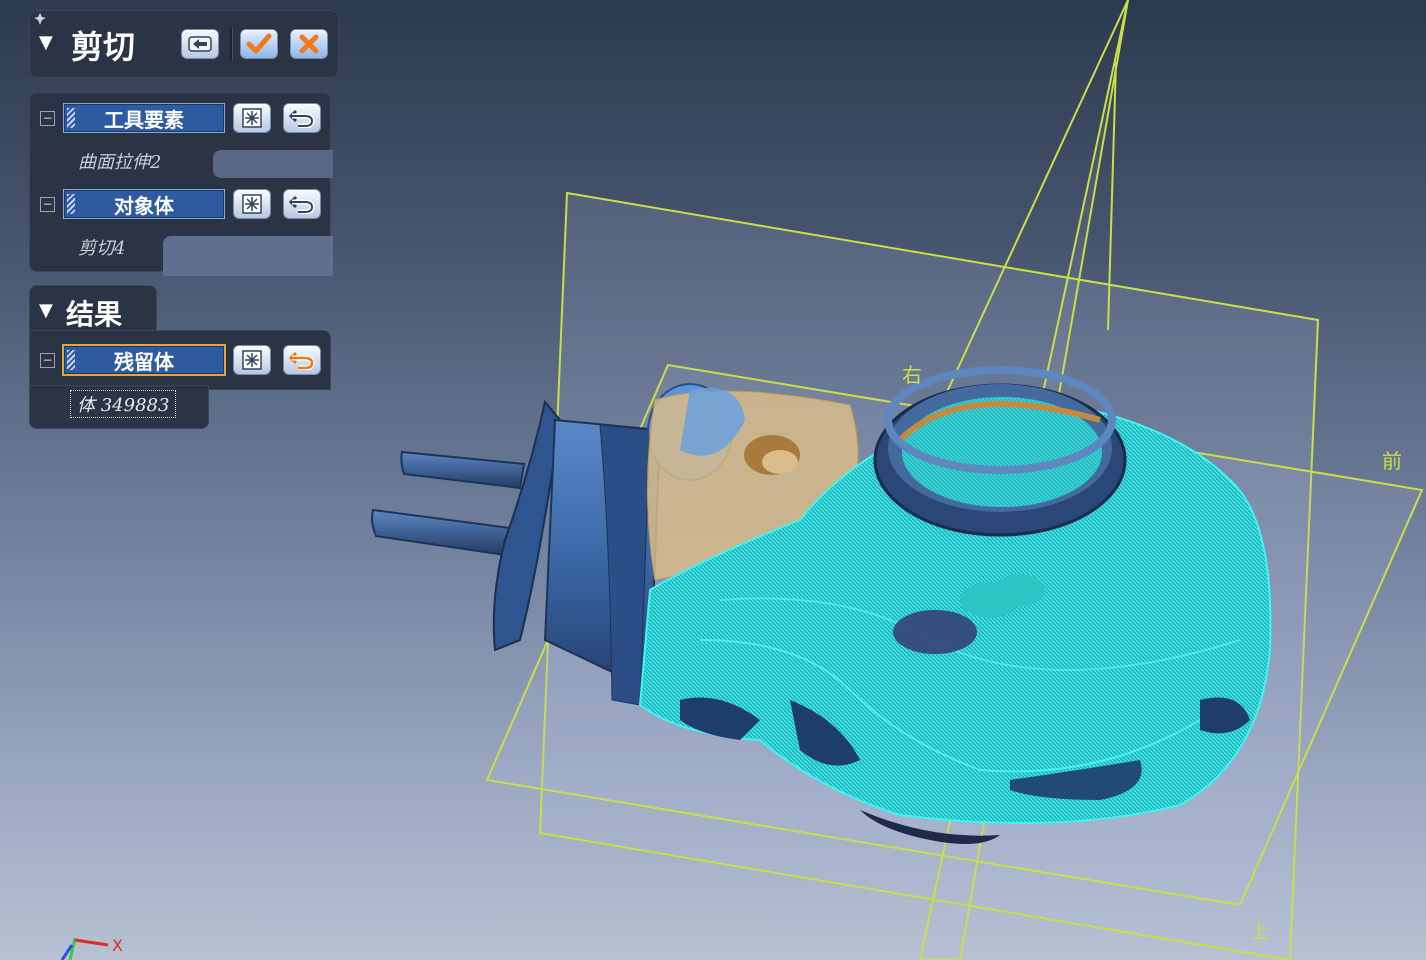  I want to click on cut-panel: ▼ 剪切, so click(184, 44).